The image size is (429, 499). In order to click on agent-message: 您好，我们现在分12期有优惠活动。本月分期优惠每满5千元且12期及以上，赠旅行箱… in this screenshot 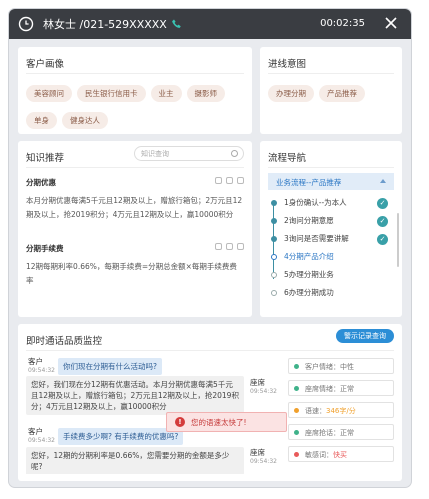, I will do `click(135, 395)`.